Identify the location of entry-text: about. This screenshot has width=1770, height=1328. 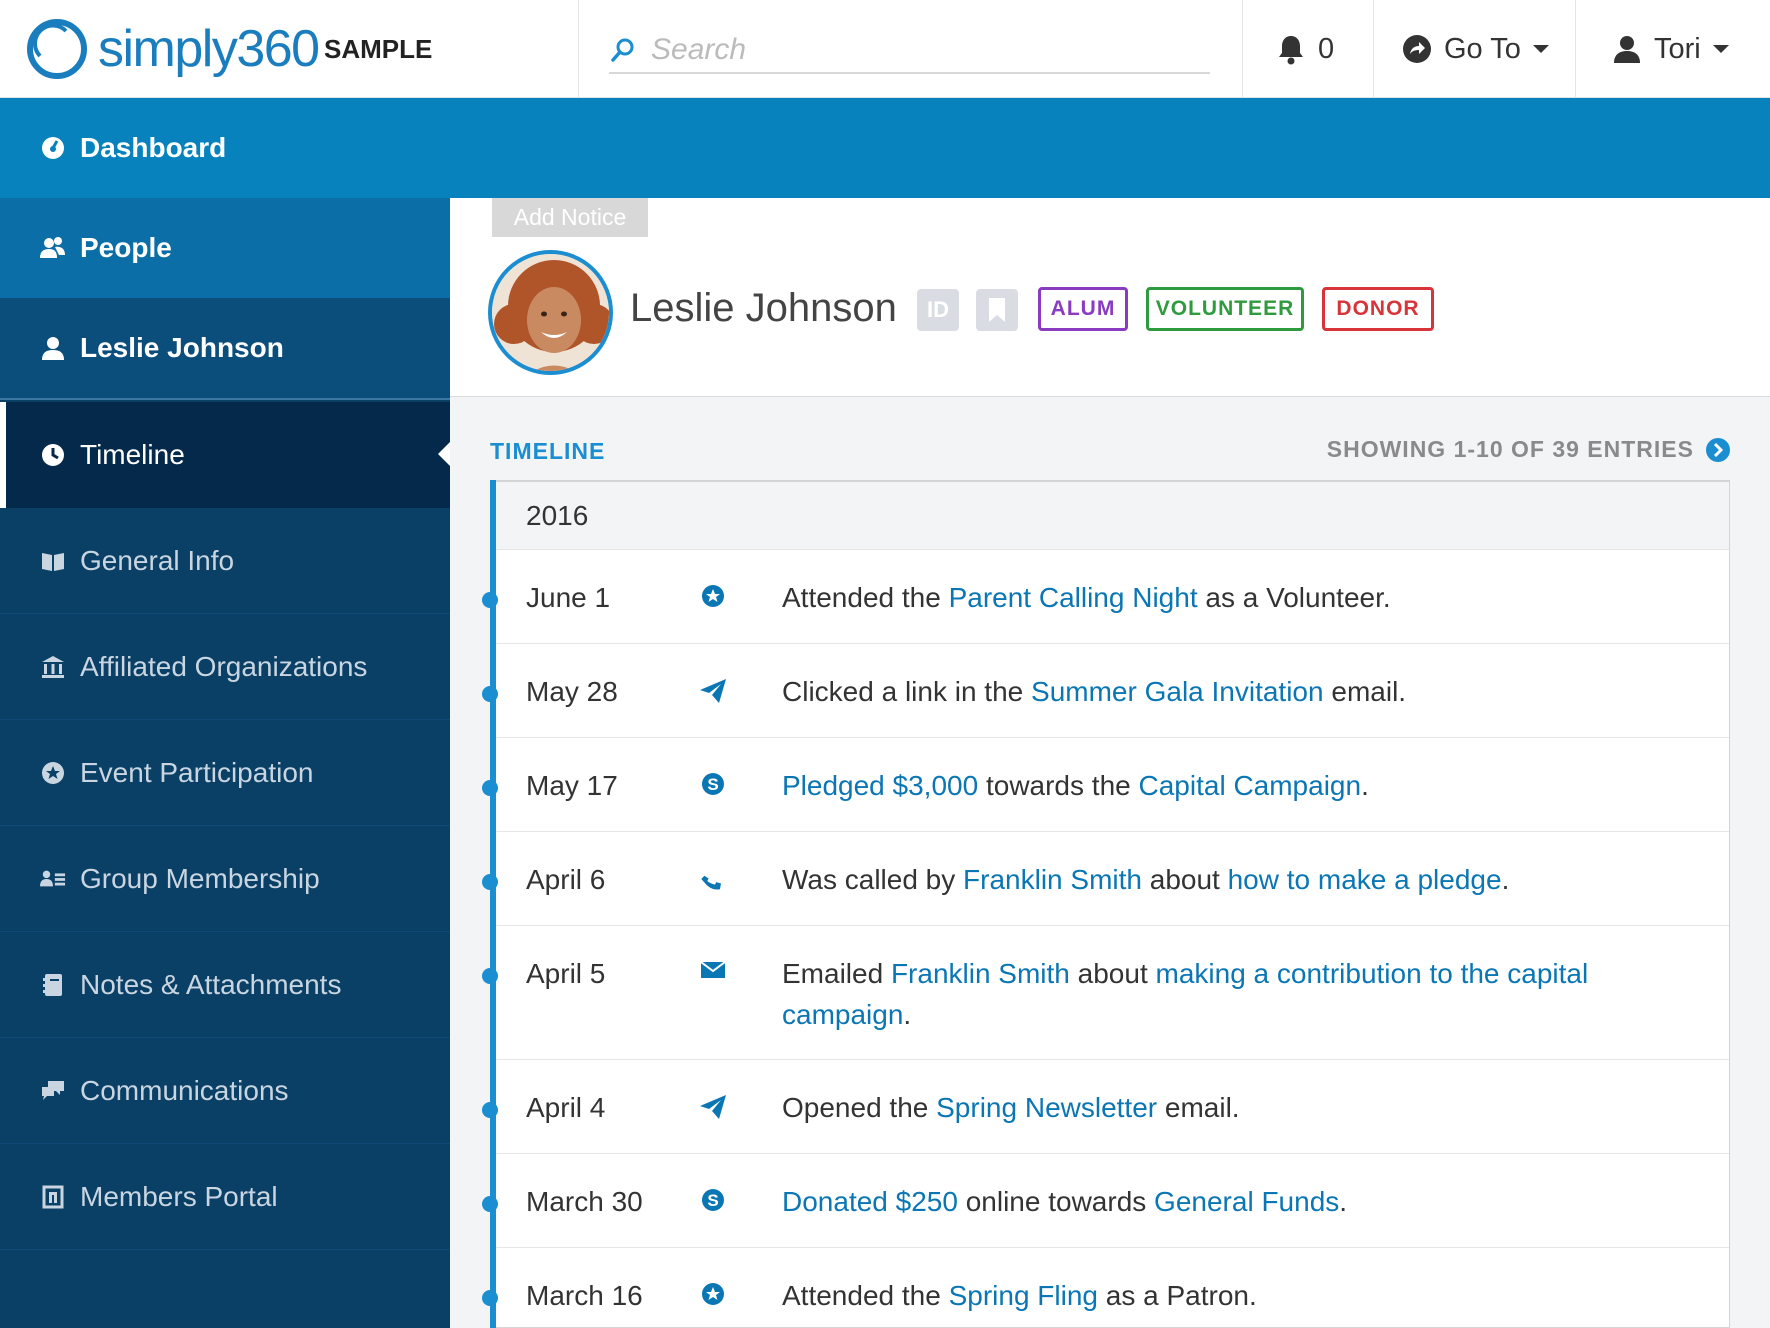
(1112, 973).